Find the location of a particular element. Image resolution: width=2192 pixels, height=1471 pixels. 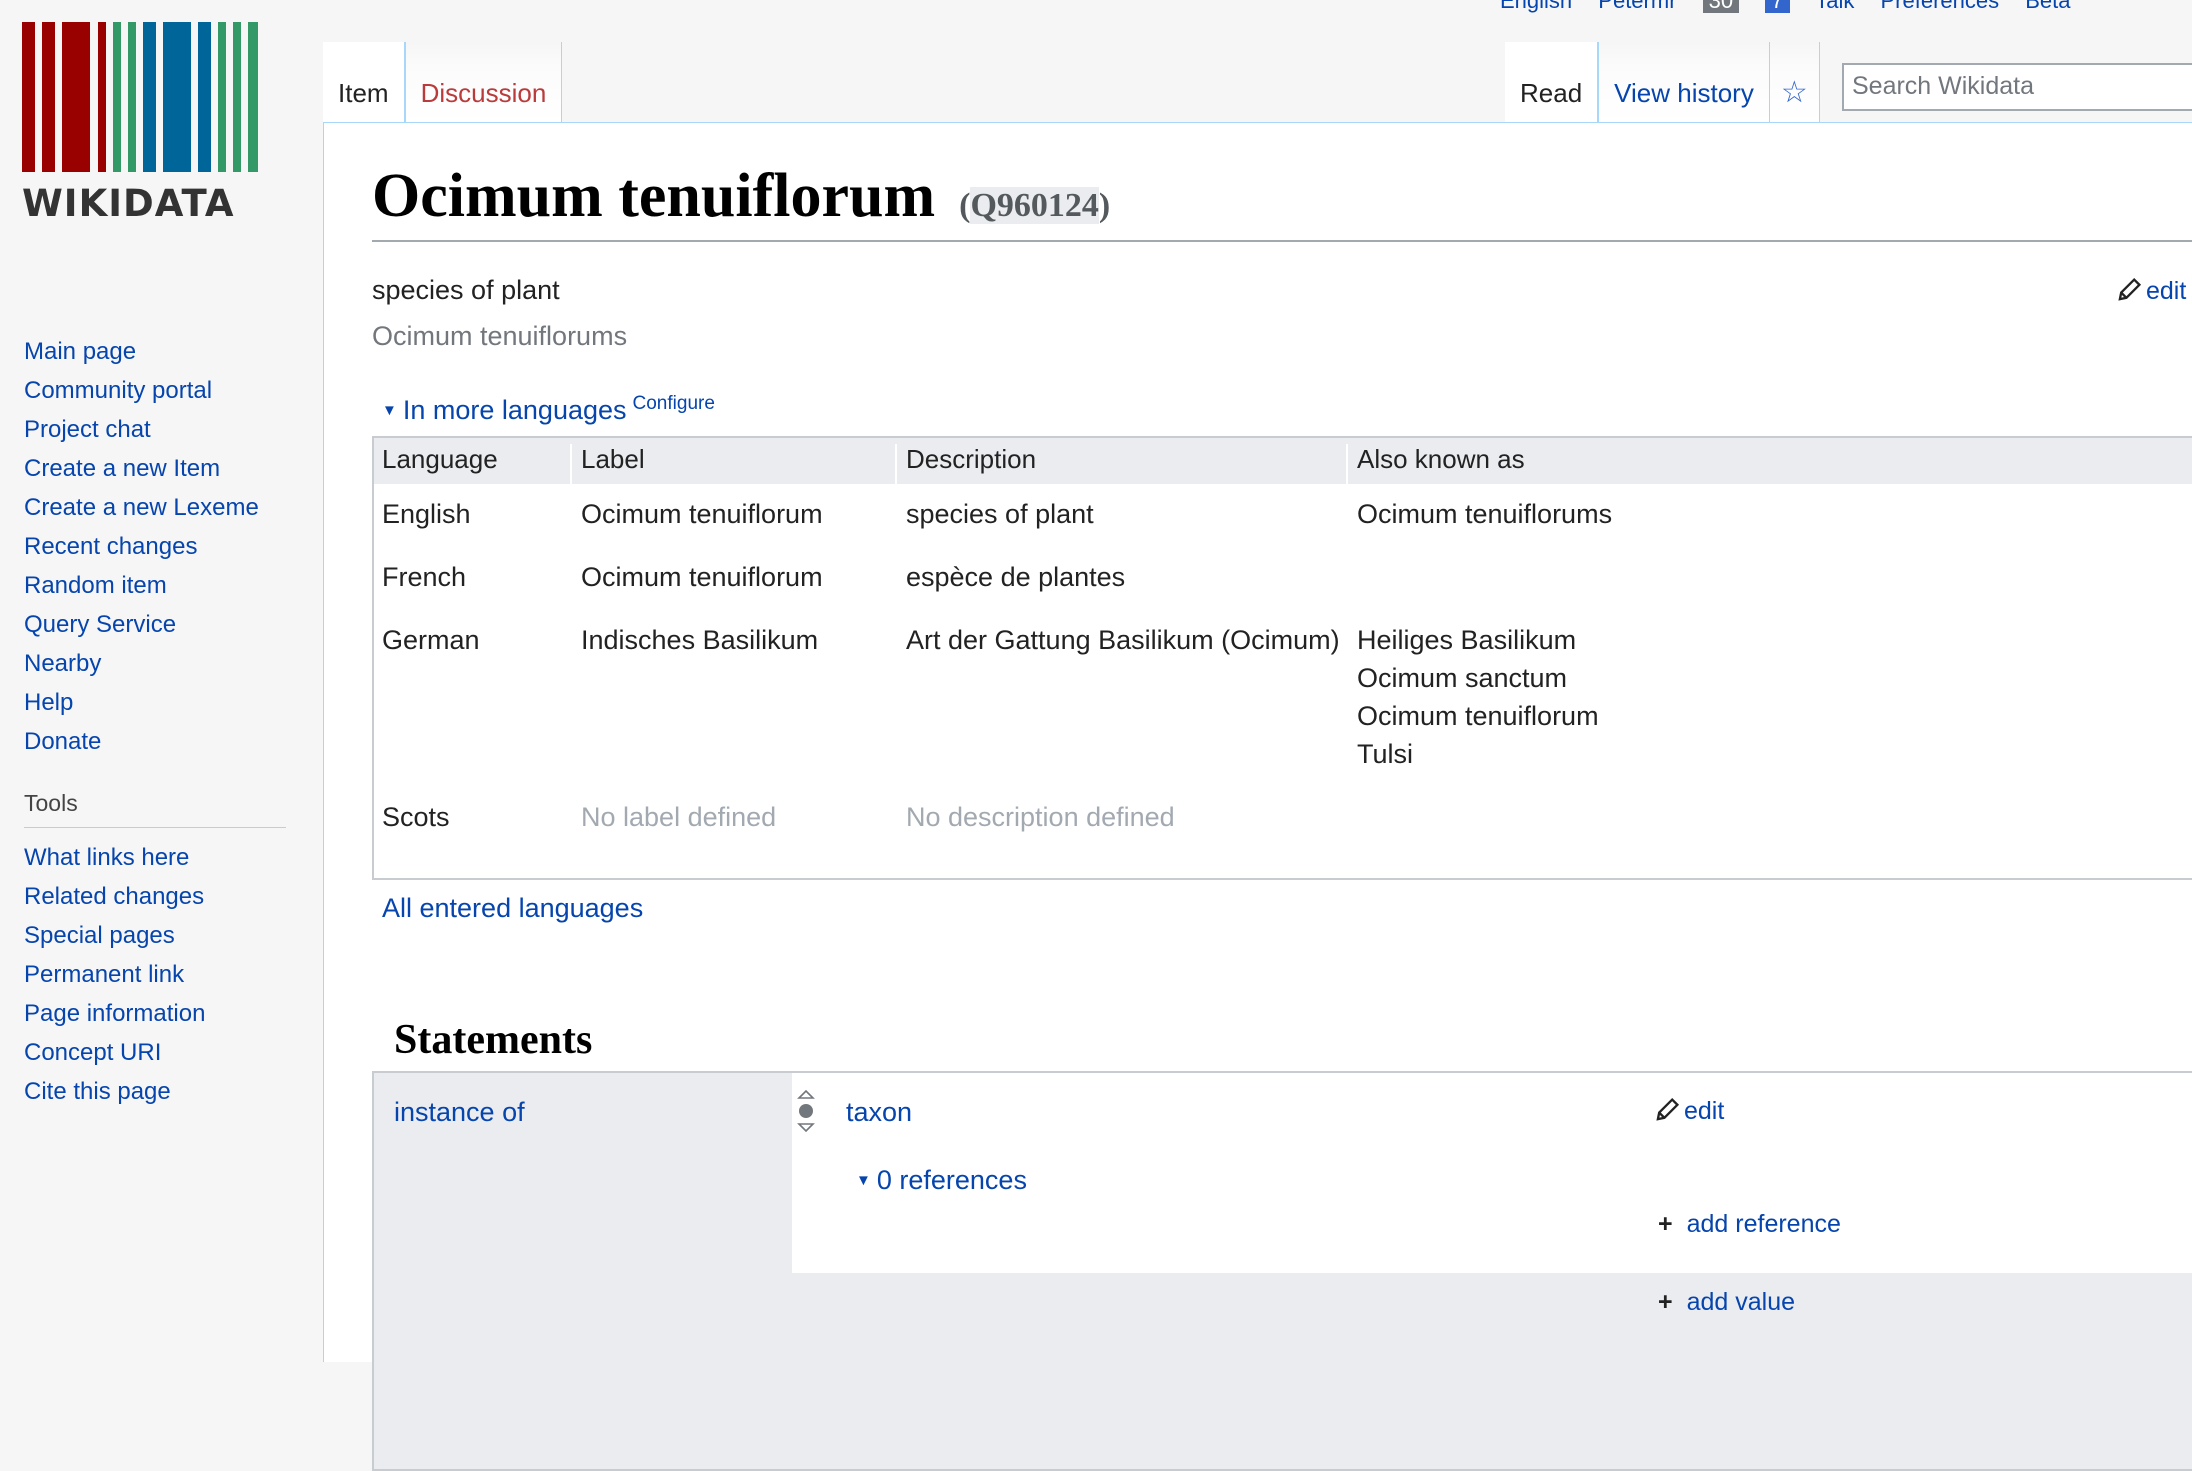

item-label: Ocimum tenuiflorum is located at coordinates (654, 196).